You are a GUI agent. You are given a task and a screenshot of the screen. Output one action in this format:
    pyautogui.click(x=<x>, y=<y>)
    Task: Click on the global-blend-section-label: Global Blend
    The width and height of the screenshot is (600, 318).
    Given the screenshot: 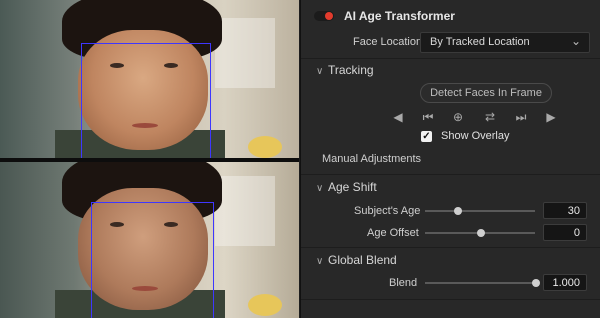 What is the action you would take?
    pyautogui.click(x=362, y=260)
    